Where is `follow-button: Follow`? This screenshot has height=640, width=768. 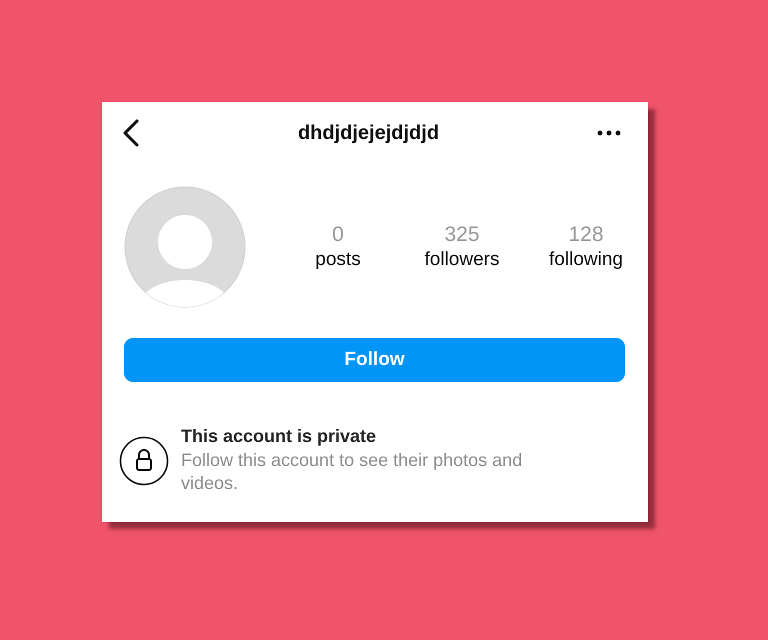 follow-button: Follow is located at coordinates (374, 360).